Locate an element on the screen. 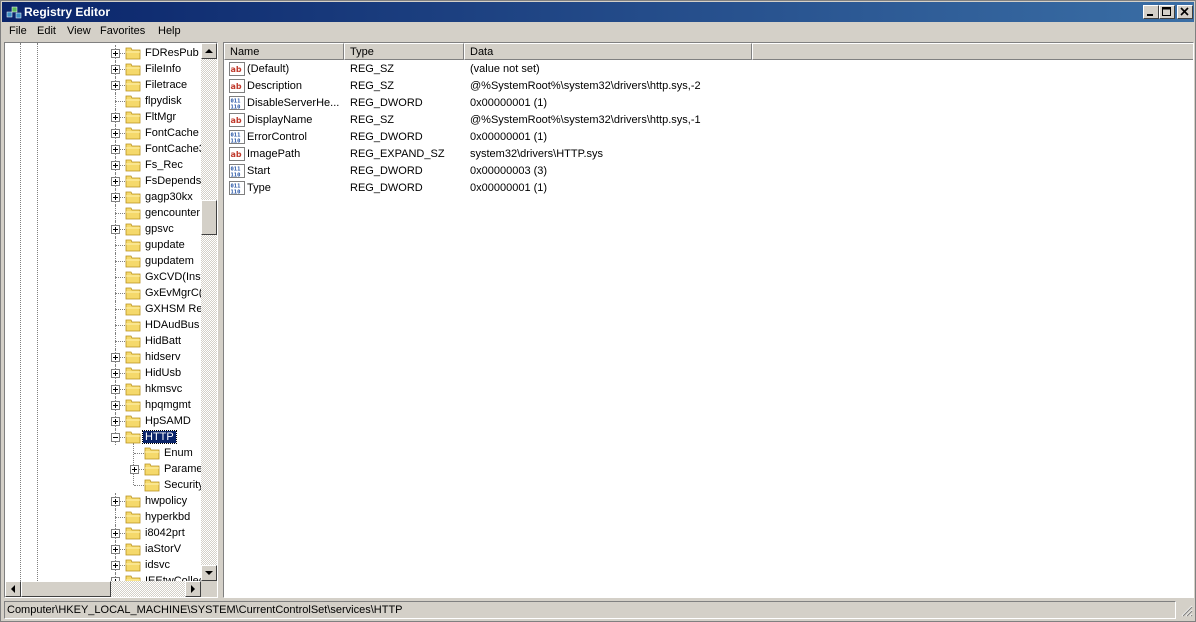 Image resolution: width=1196 pixels, height=622 pixels. tree-item: IEEtwCollect is located at coordinates (103, 577).